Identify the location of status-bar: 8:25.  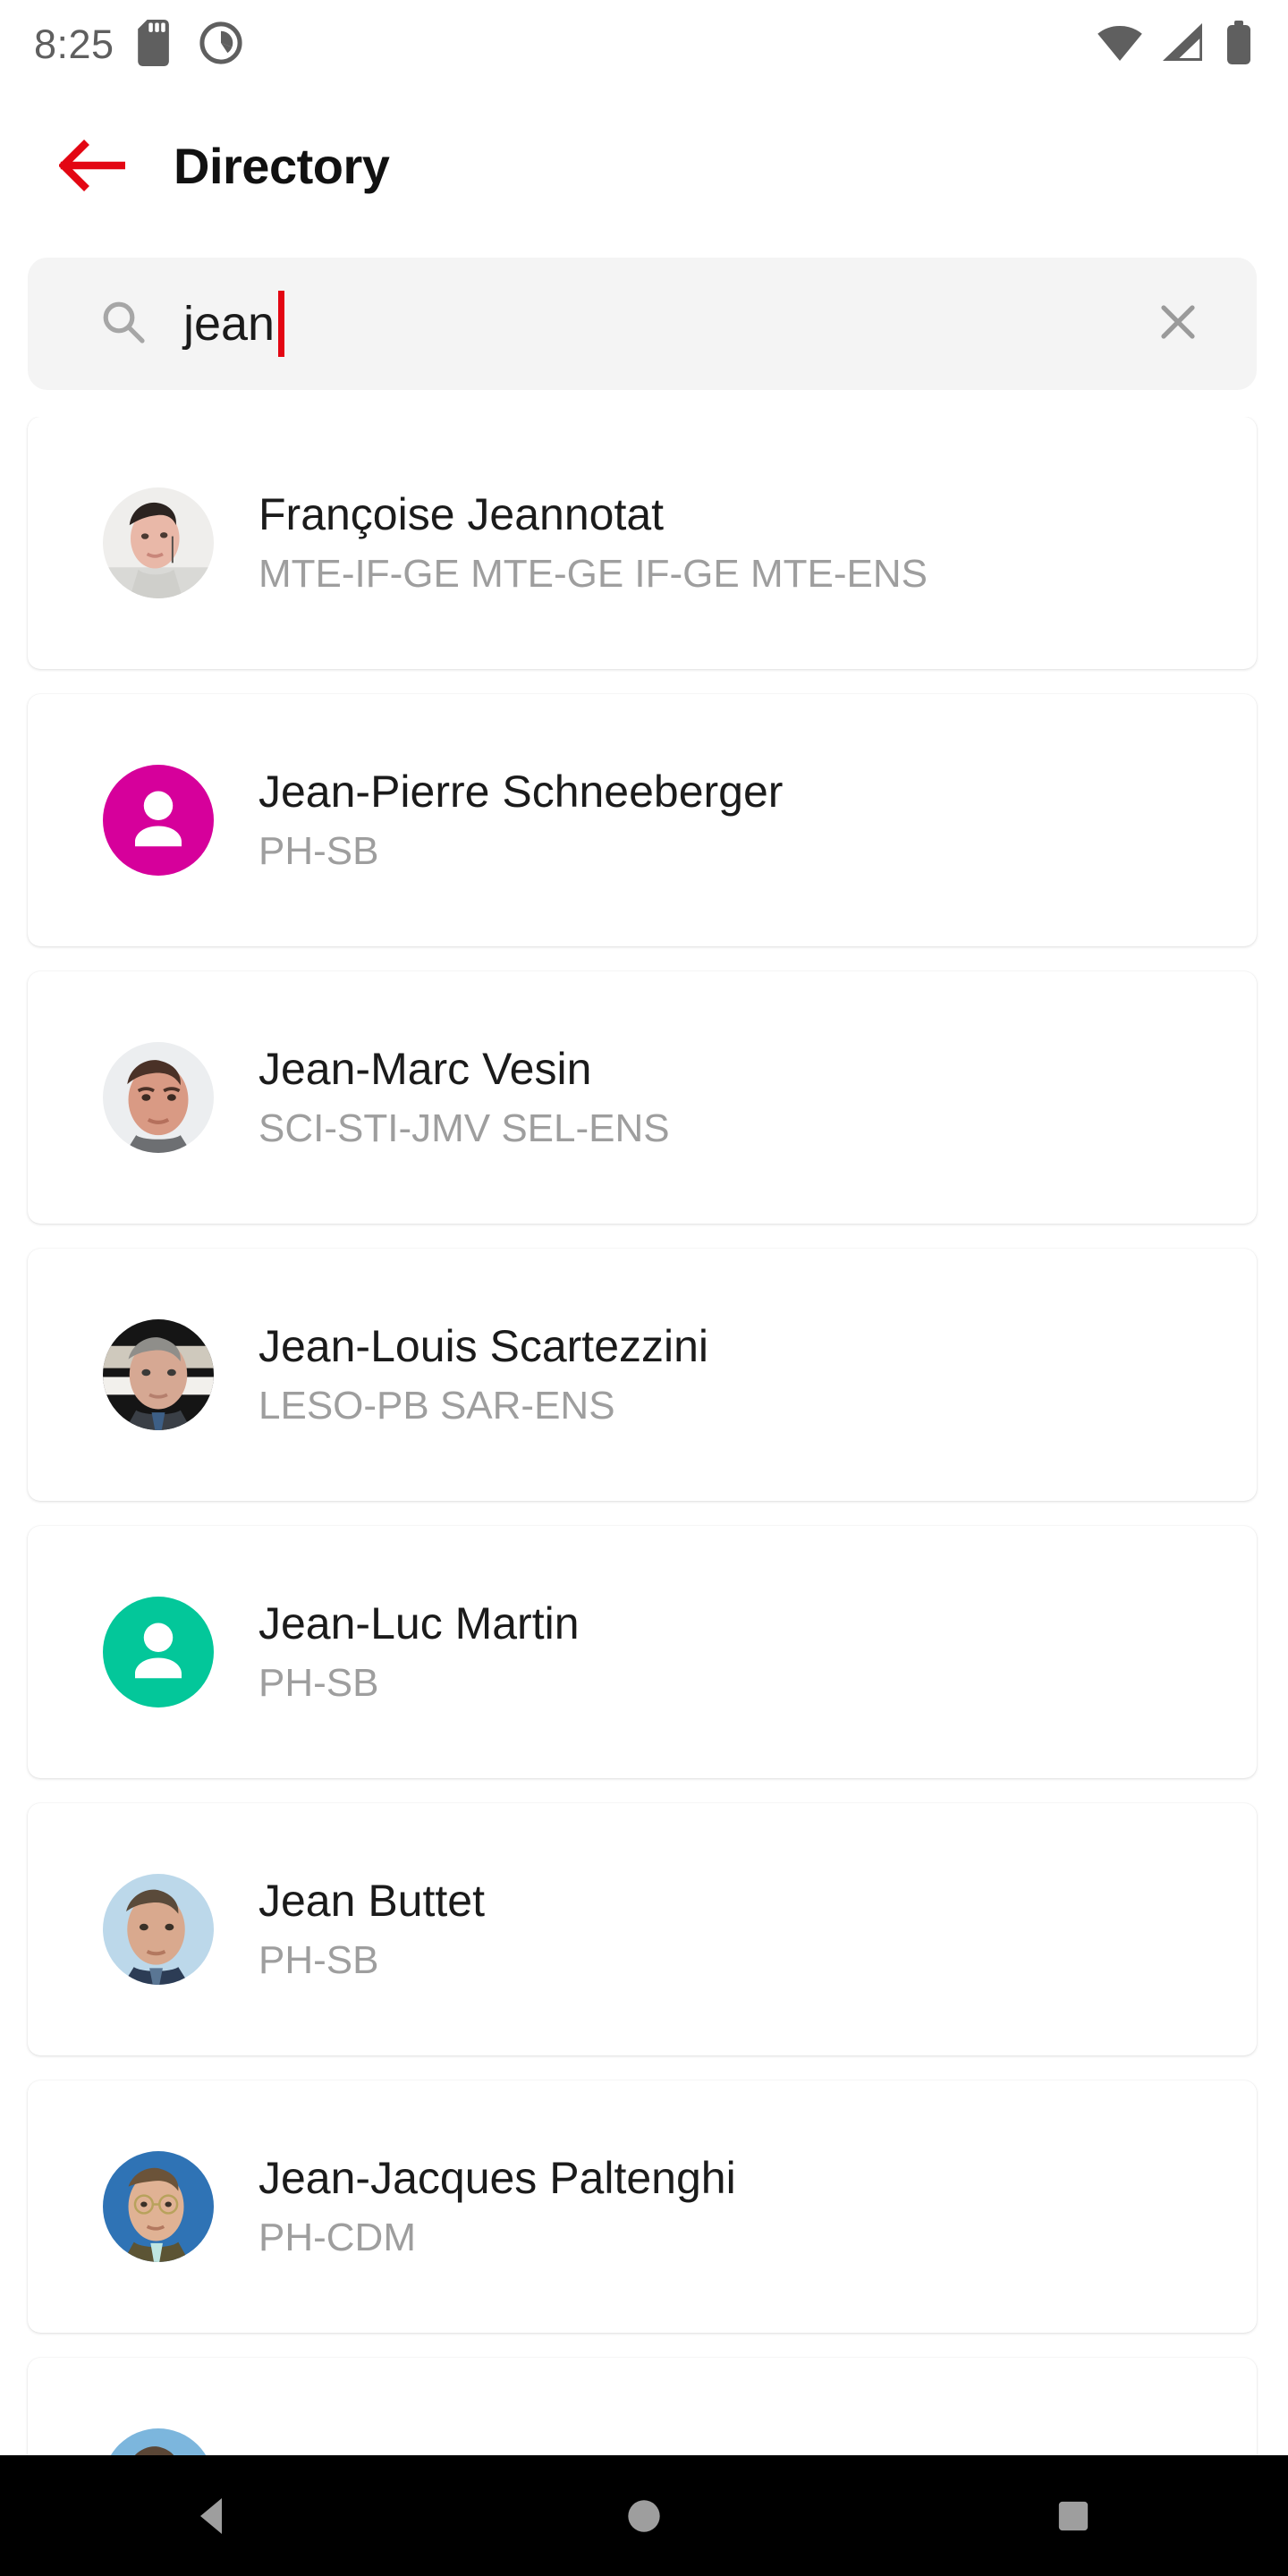
(644, 44).